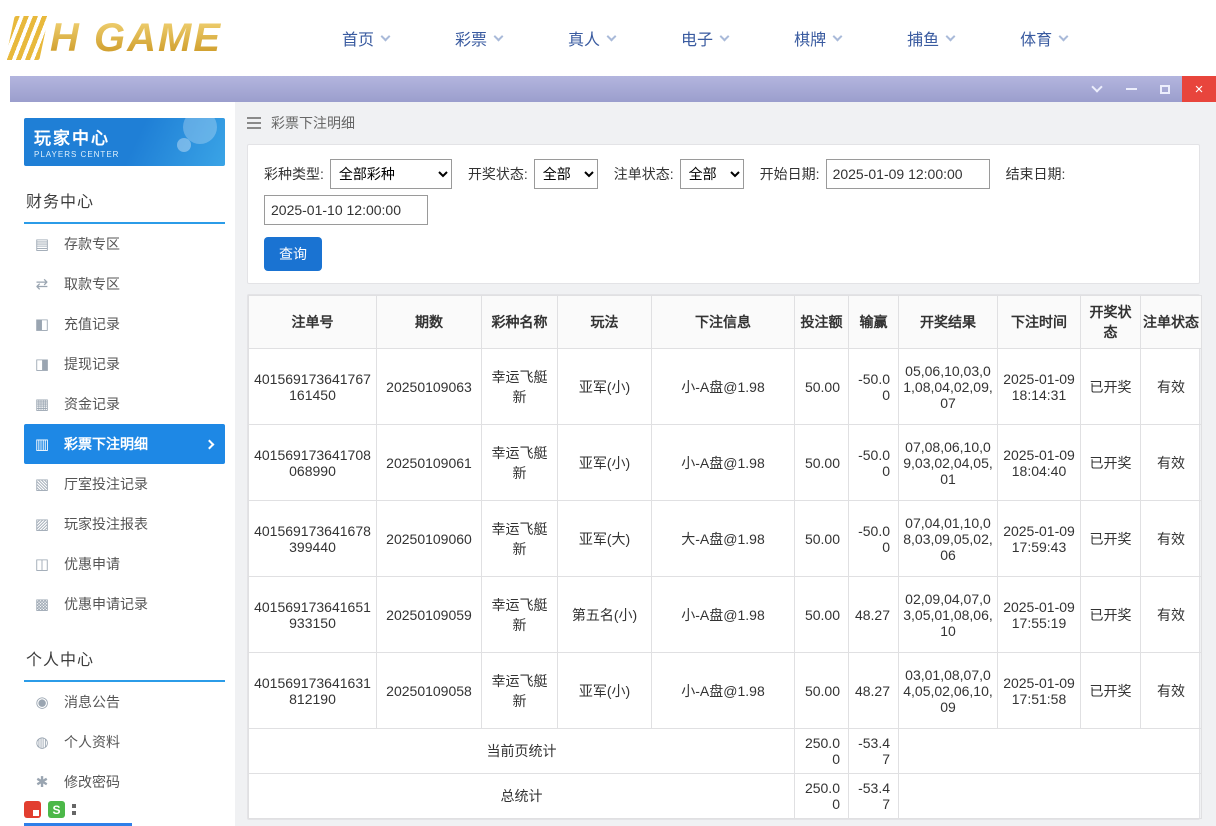 This screenshot has width=1216, height=826. Describe the element at coordinates (106, 444) in the screenshot. I see `sidebar-item-label: 彩票下注明细` at that location.